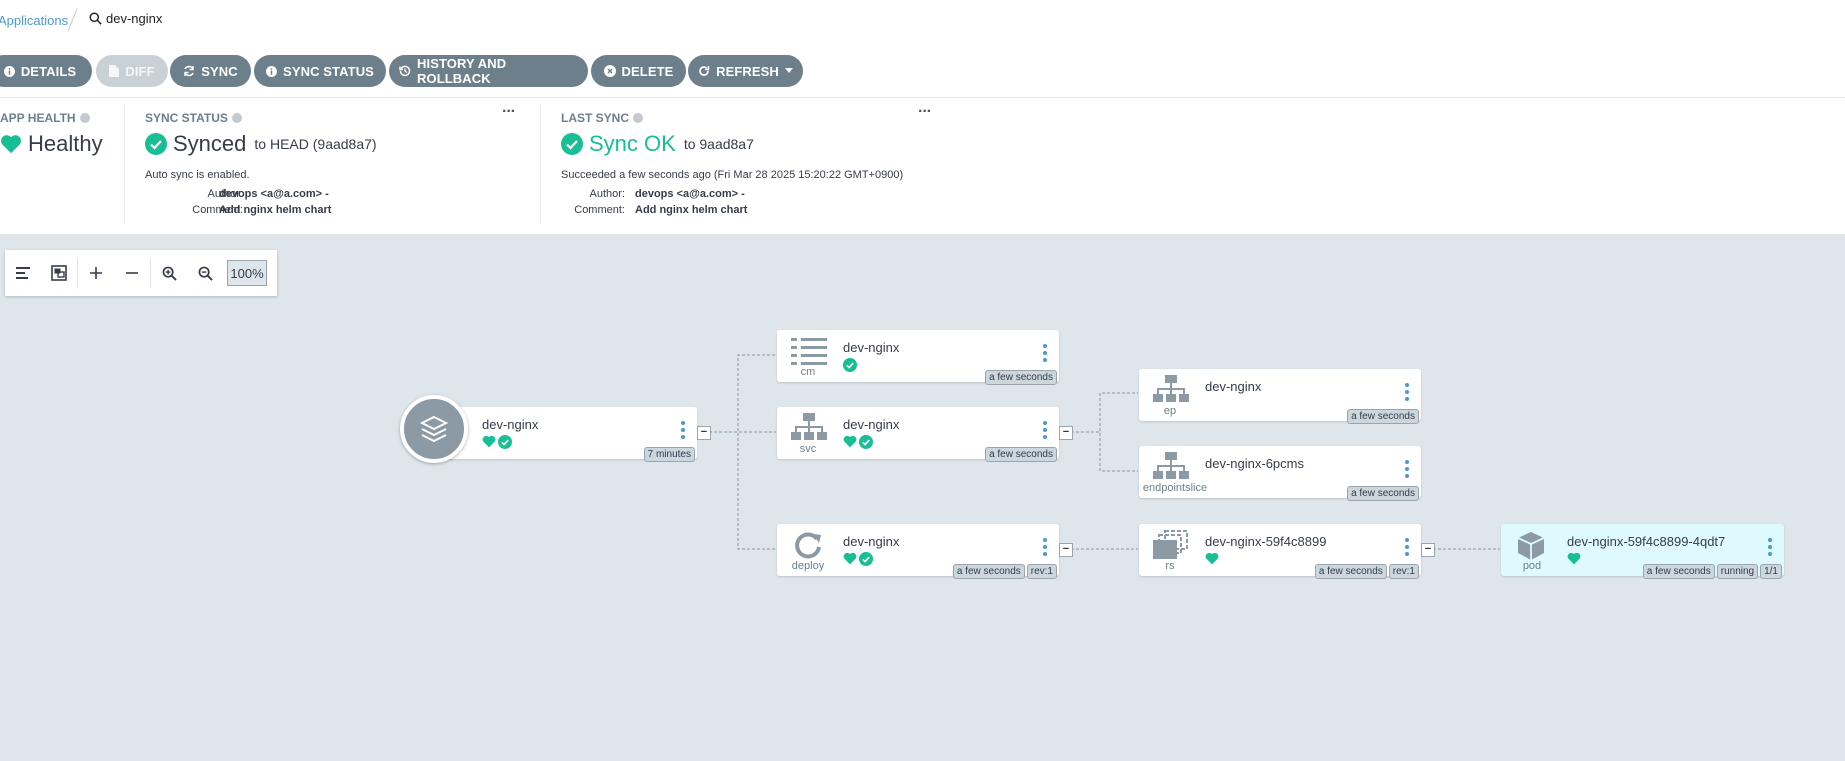 Image resolution: width=1845 pixels, height=761 pixels. What do you see at coordinates (274, 194) in the screenshot?
I see `sync-author: devops <a@a.com> -` at bounding box center [274, 194].